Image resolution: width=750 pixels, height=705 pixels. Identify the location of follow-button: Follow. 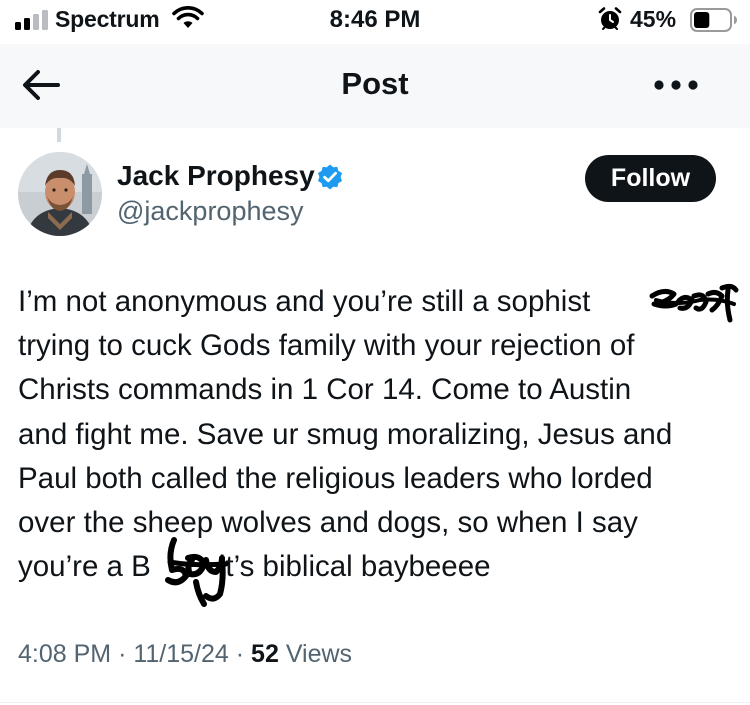
(650, 178).